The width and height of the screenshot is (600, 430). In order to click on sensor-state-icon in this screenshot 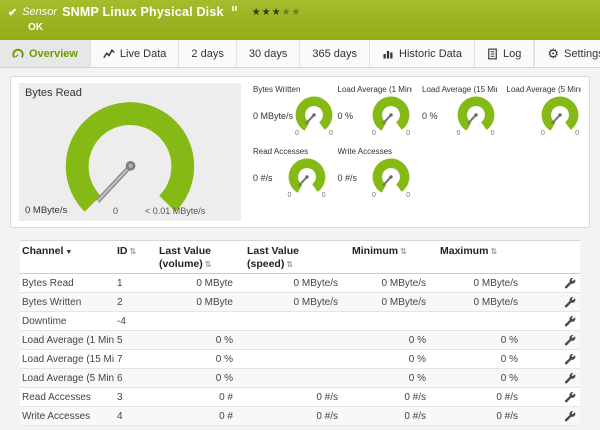, I will do `click(234, 8)`.